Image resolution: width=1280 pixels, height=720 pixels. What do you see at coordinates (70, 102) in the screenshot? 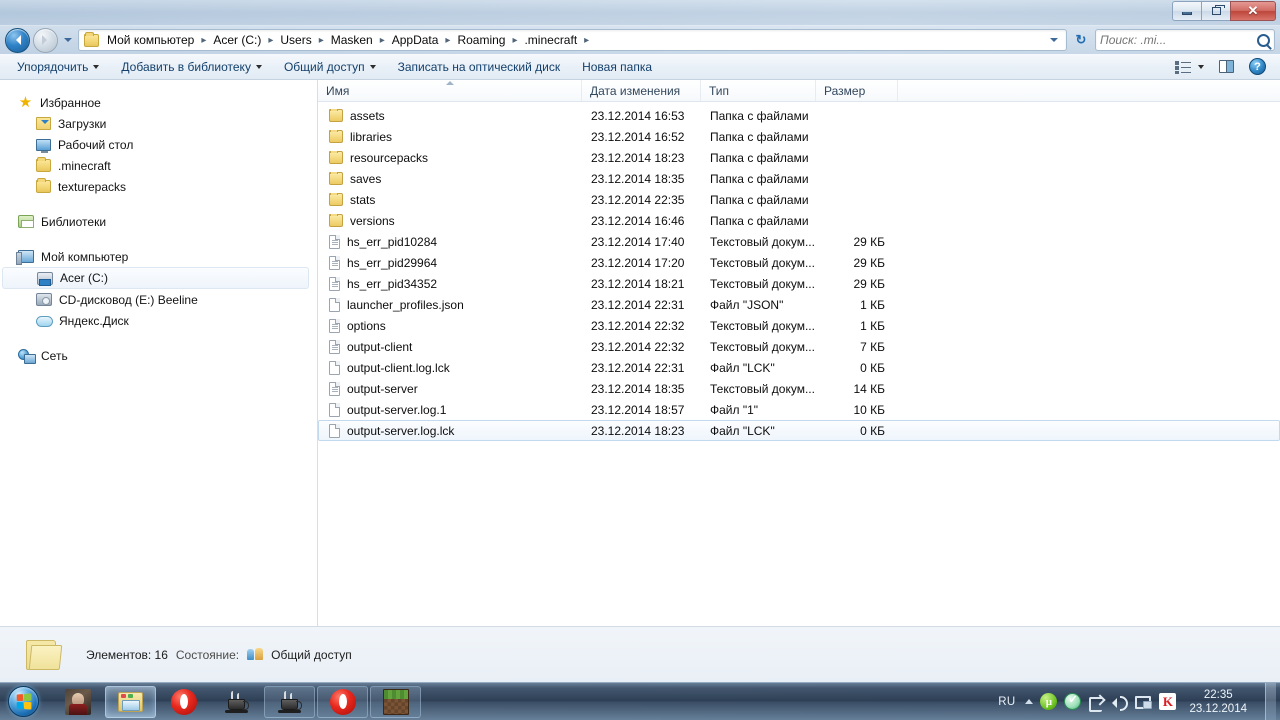
I see `nav-group-label: Избранное` at bounding box center [70, 102].